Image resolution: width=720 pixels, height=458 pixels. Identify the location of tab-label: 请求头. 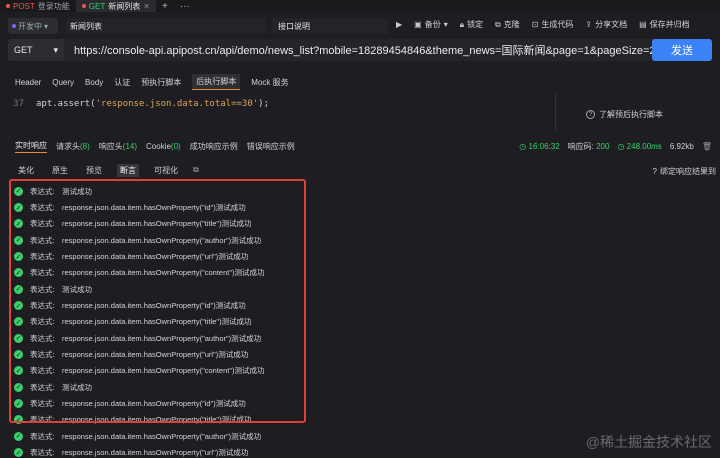
(68, 146).